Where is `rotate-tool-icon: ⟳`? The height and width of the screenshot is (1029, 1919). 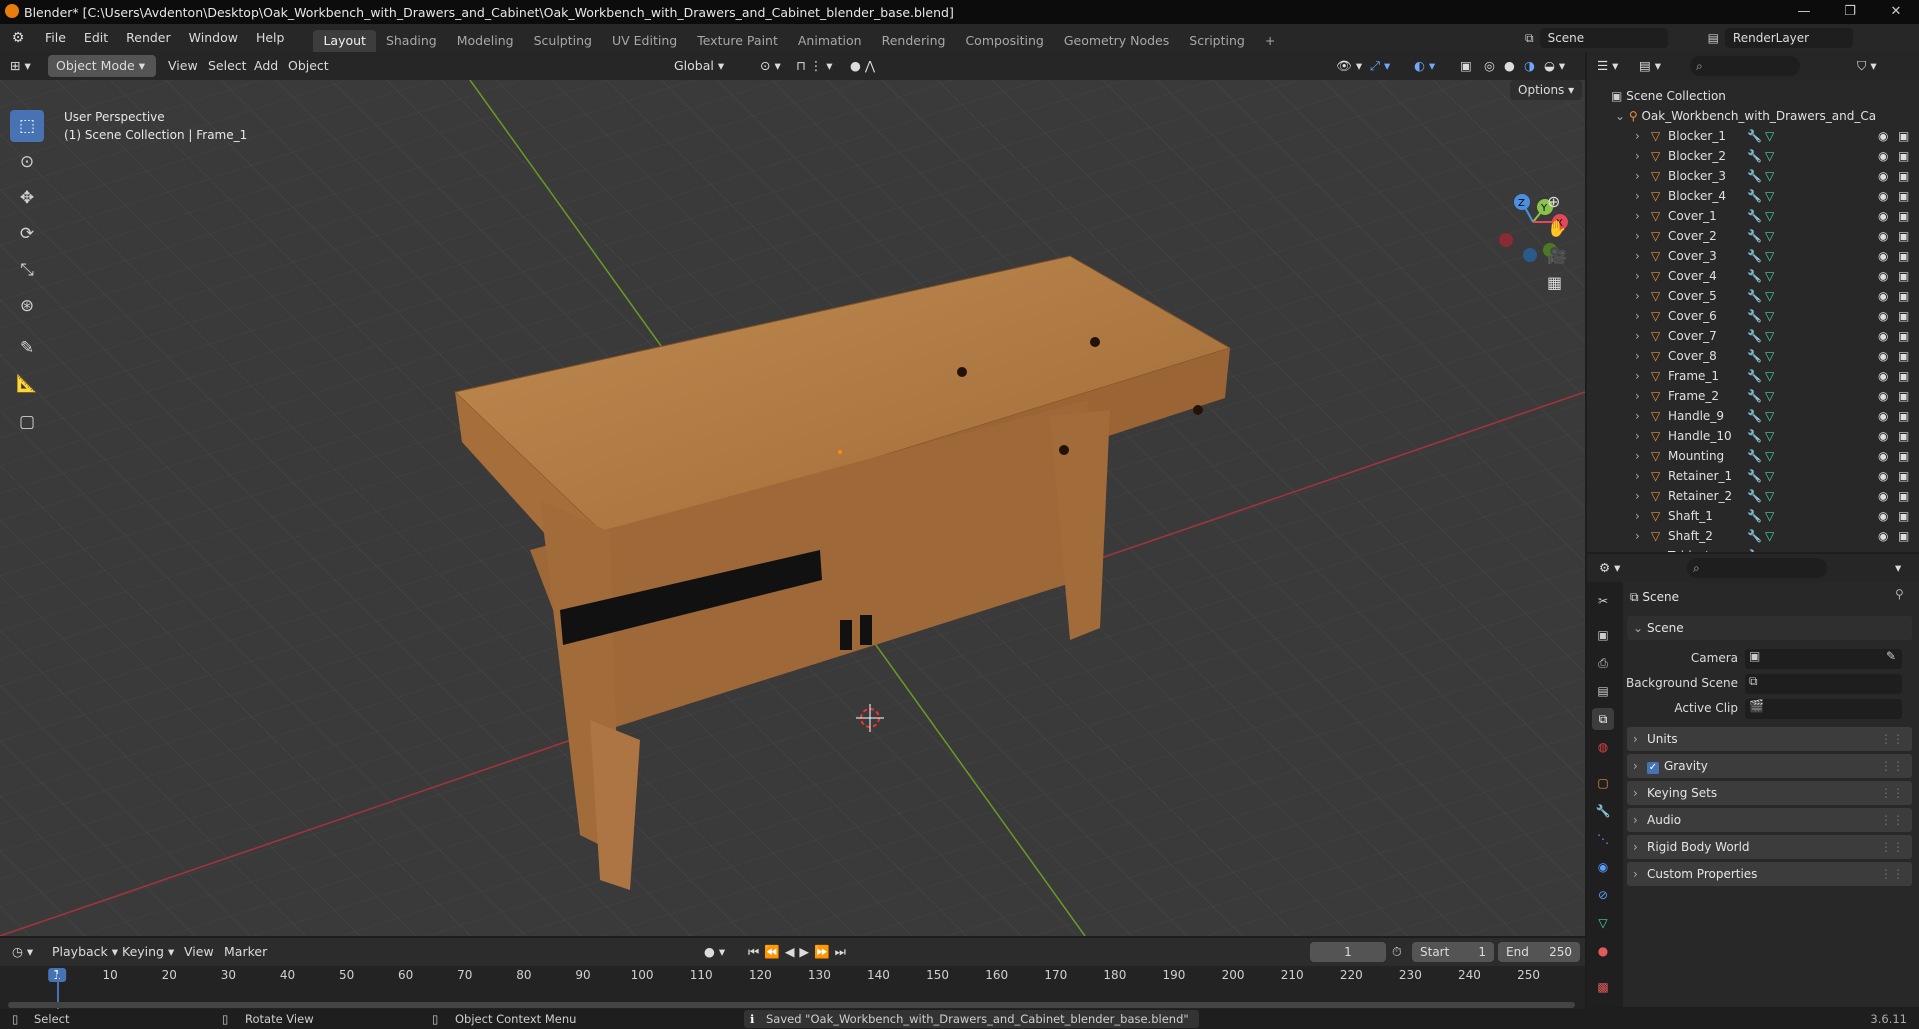
rotate-tool-icon: ⟳ is located at coordinates (27, 234).